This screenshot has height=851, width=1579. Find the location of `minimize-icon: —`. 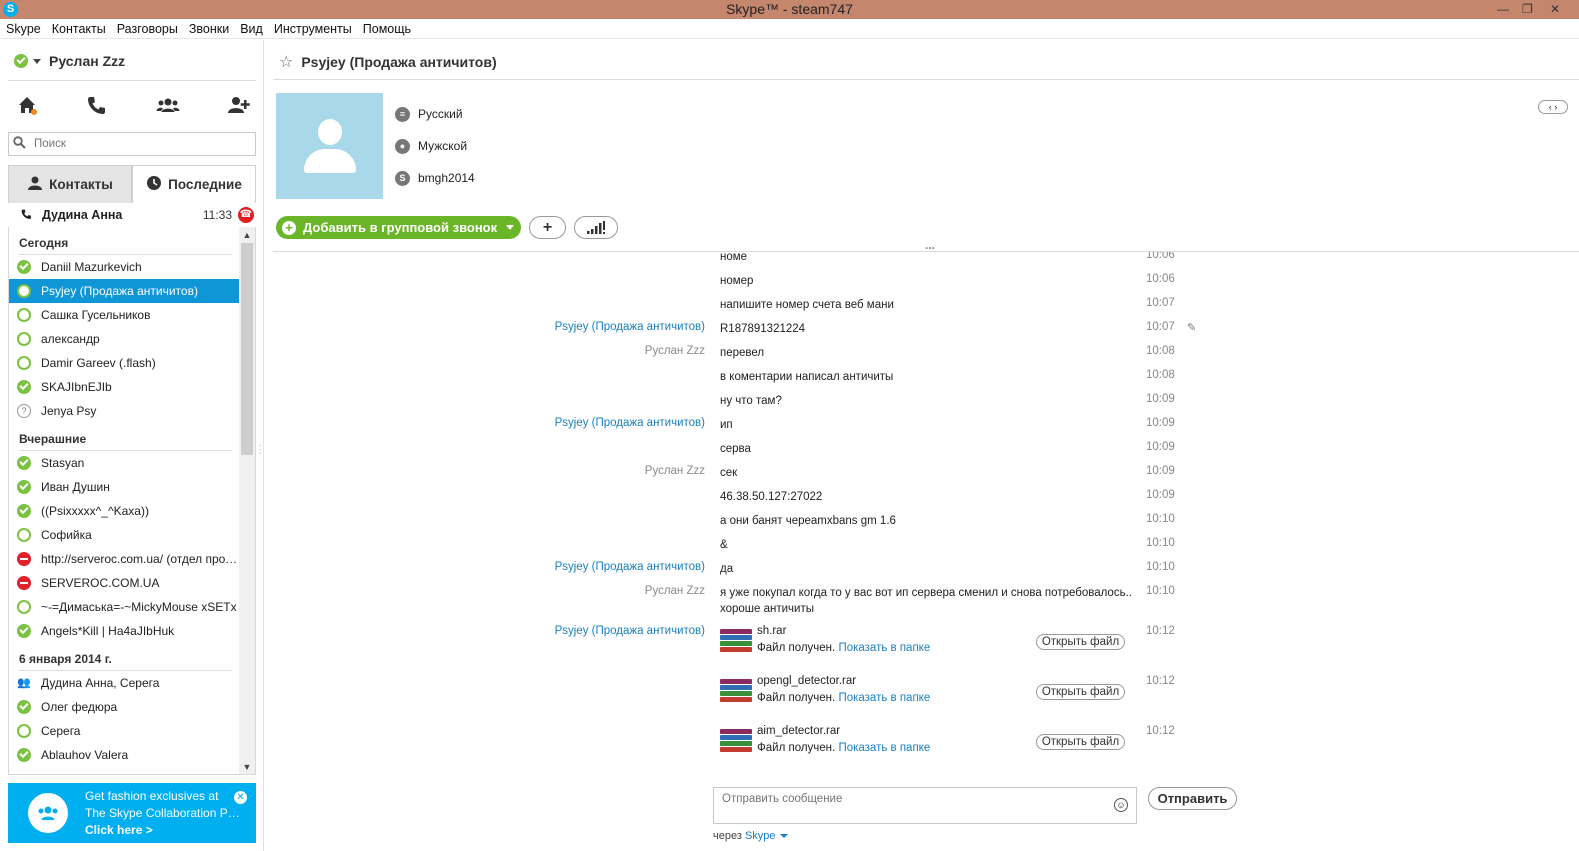

minimize-icon: — is located at coordinates (1503, 9).